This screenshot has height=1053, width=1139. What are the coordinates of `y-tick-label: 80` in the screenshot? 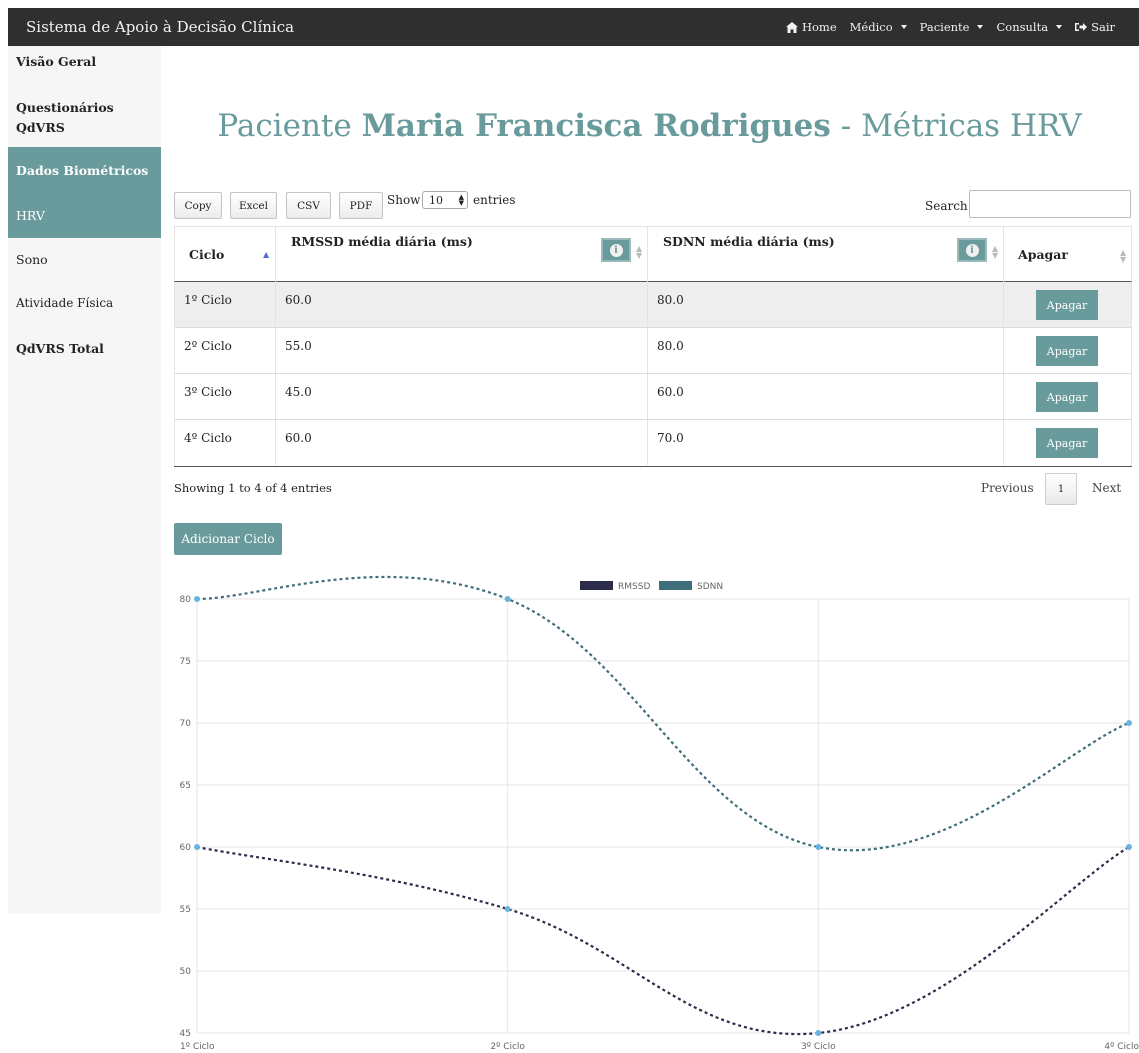 It's located at (186, 600).